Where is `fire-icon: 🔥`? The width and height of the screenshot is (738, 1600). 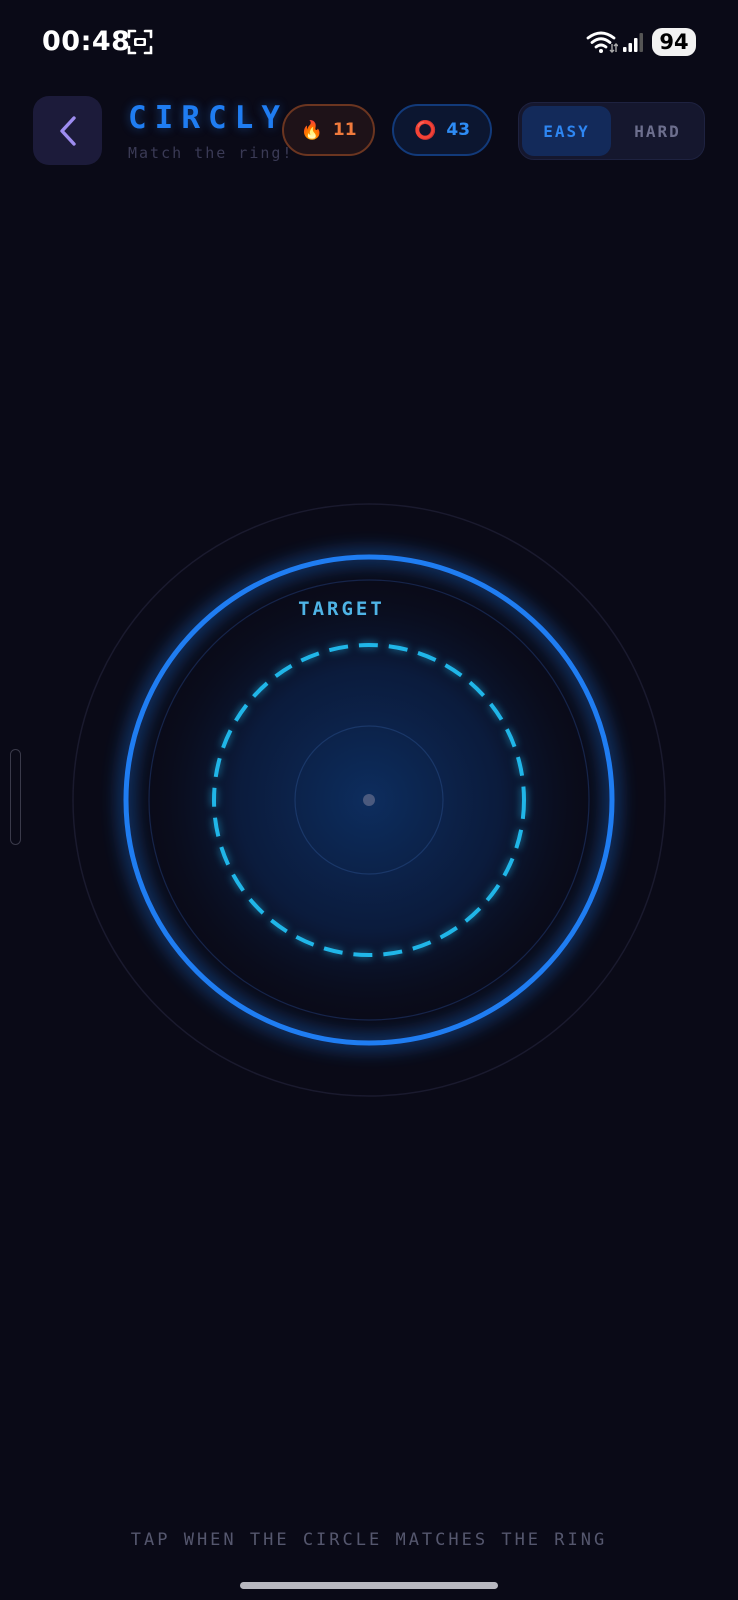 fire-icon: 🔥 is located at coordinates (311, 130).